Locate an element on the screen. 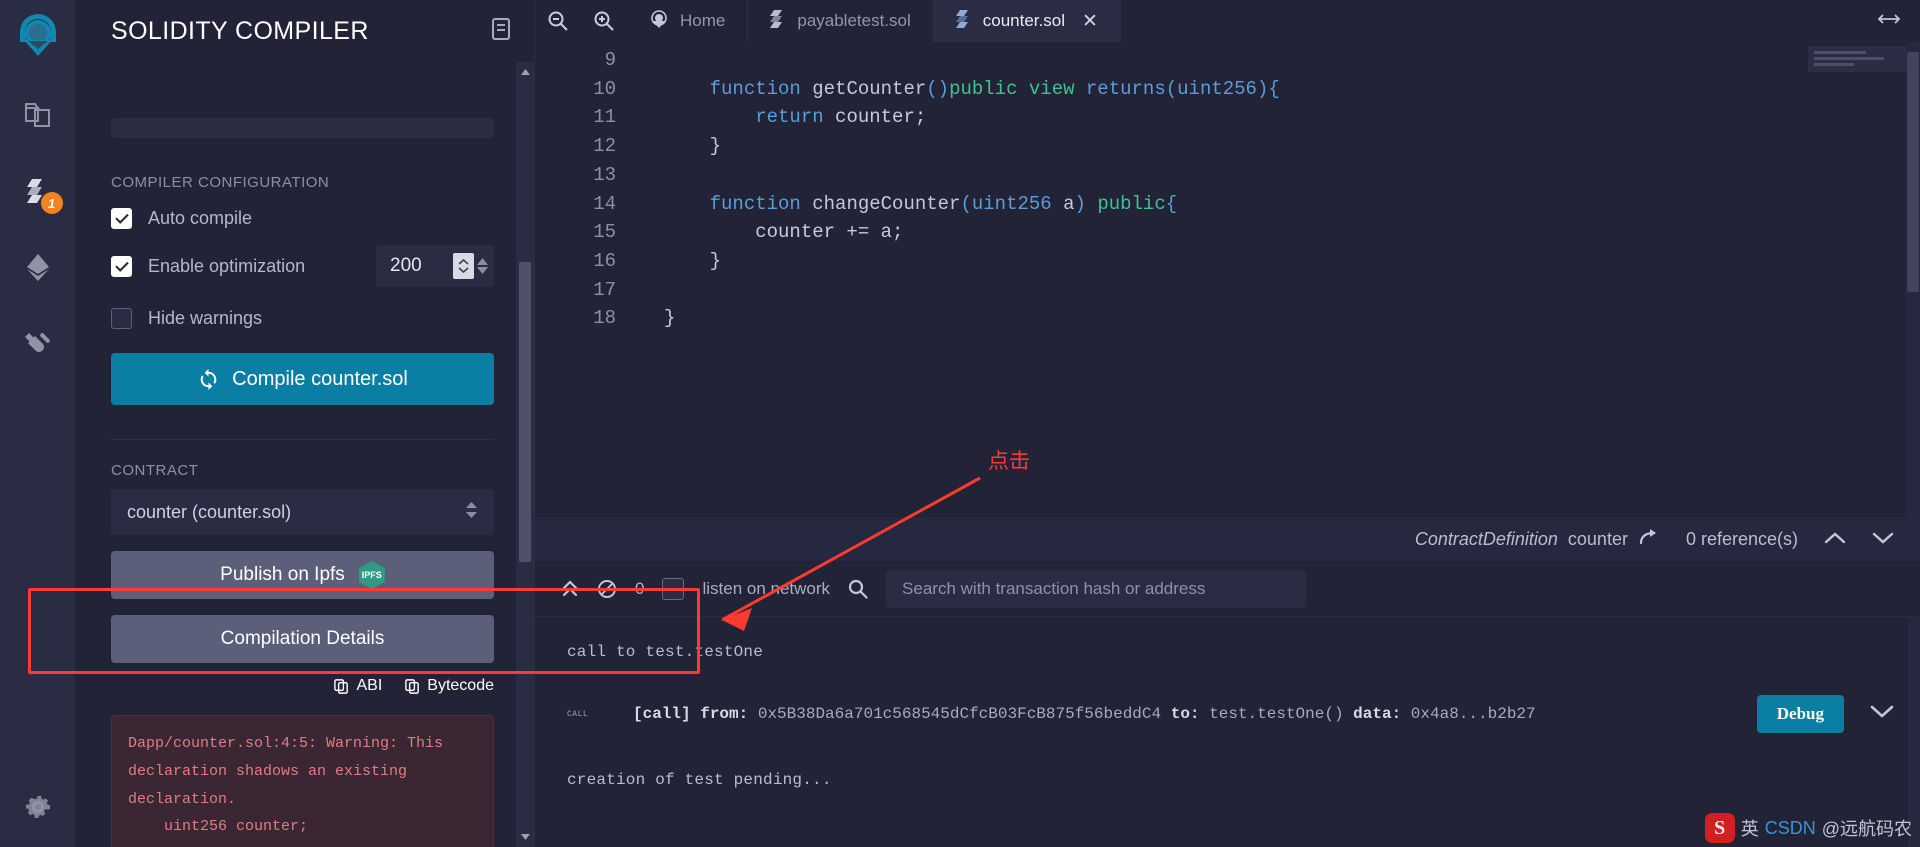  code-token: ){ is located at coordinates (1268, 88).